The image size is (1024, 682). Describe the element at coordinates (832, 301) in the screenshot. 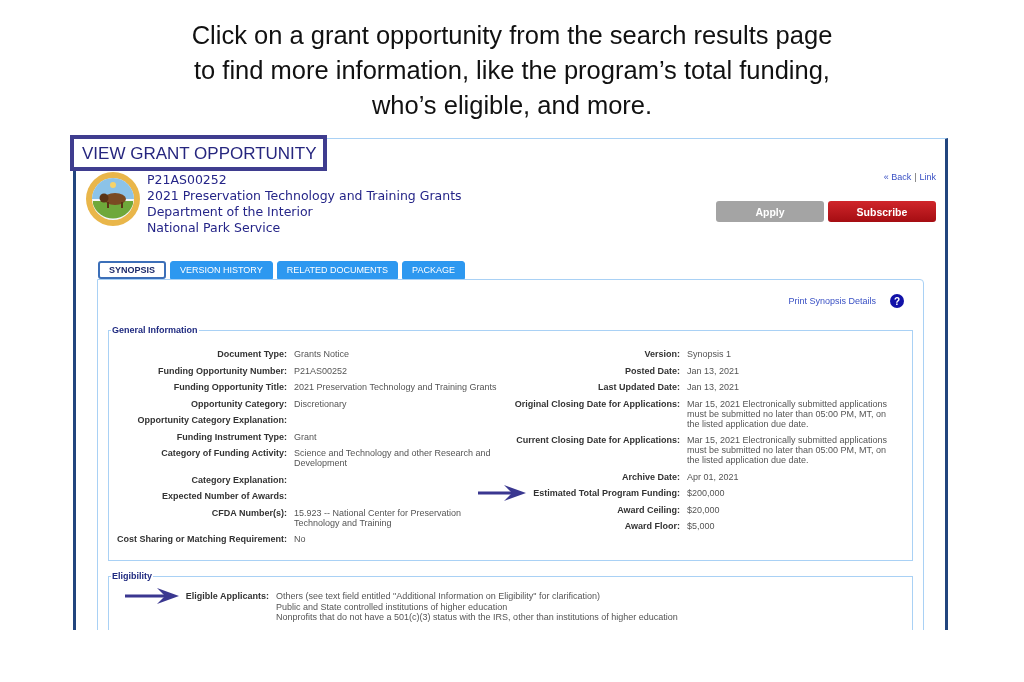

I see `print-link: Print Synopsis Details` at that location.